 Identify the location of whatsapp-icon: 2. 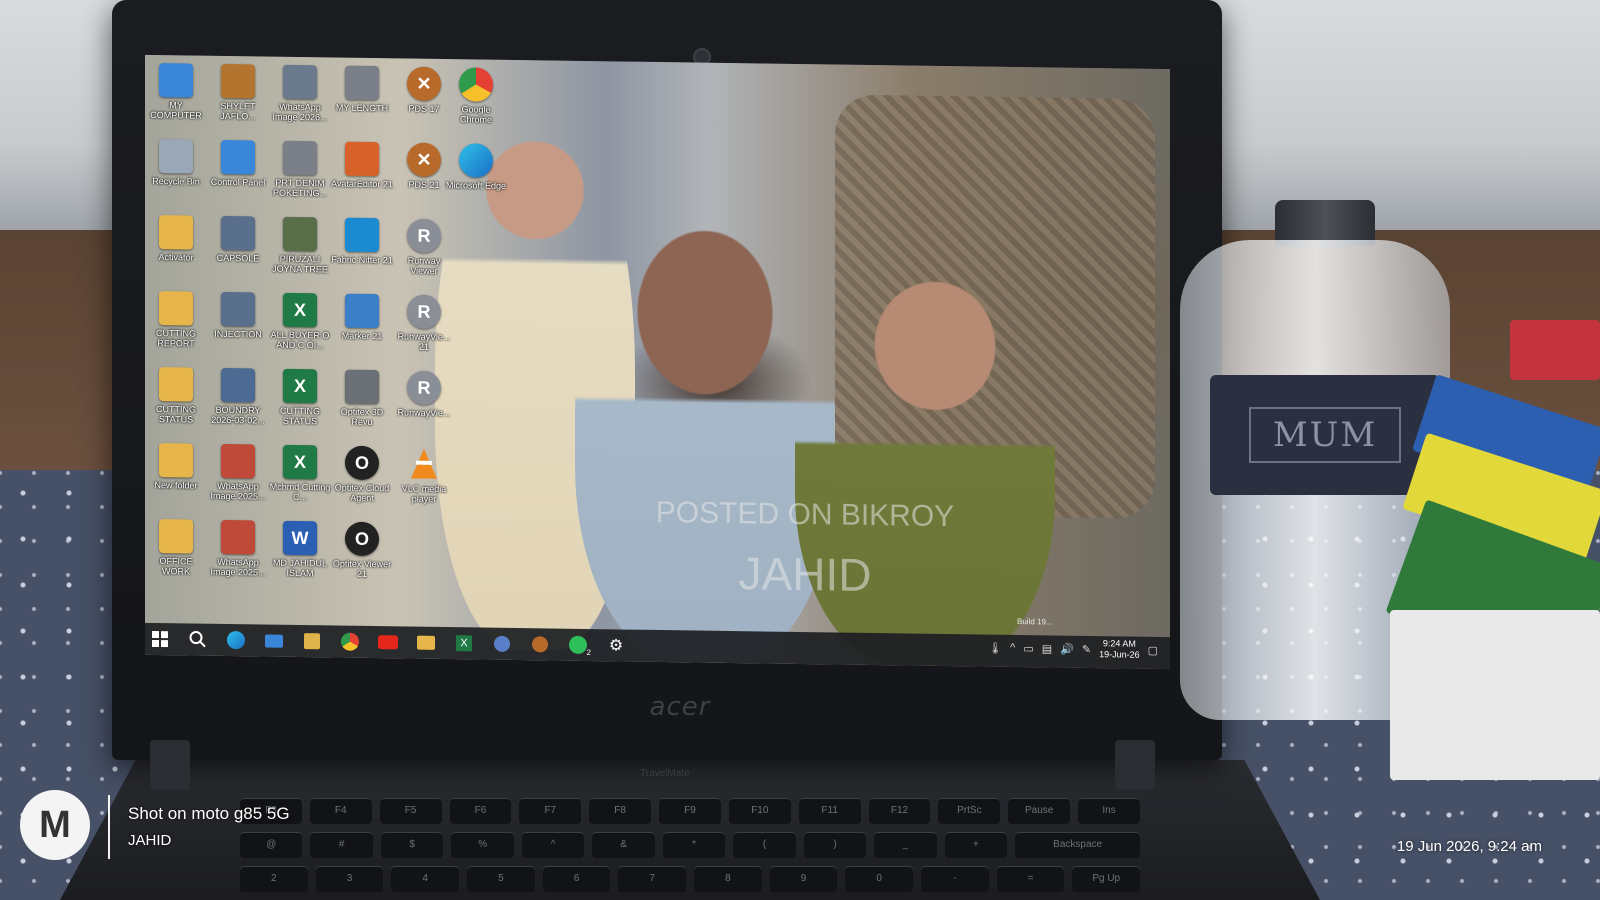
(578, 645).